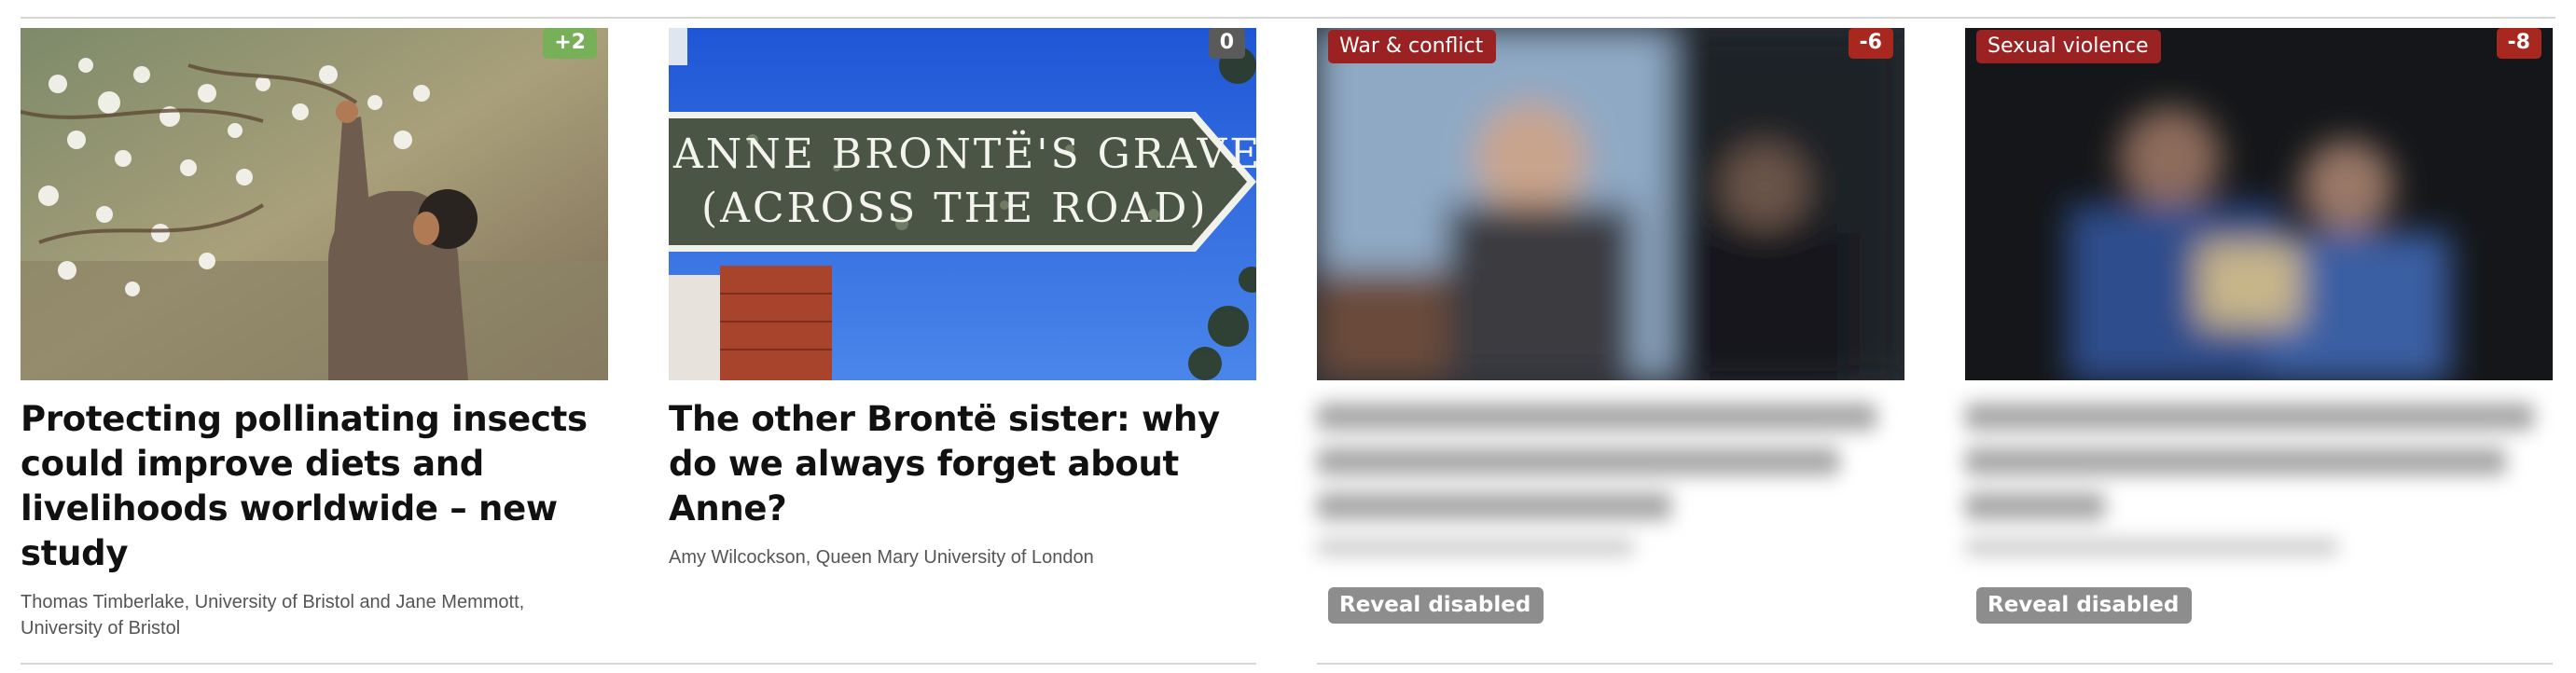 Image resolution: width=2576 pixels, height=673 pixels. Describe the element at coordinates (1288, 18) in the screenshot. I see `top-divider` at that location.